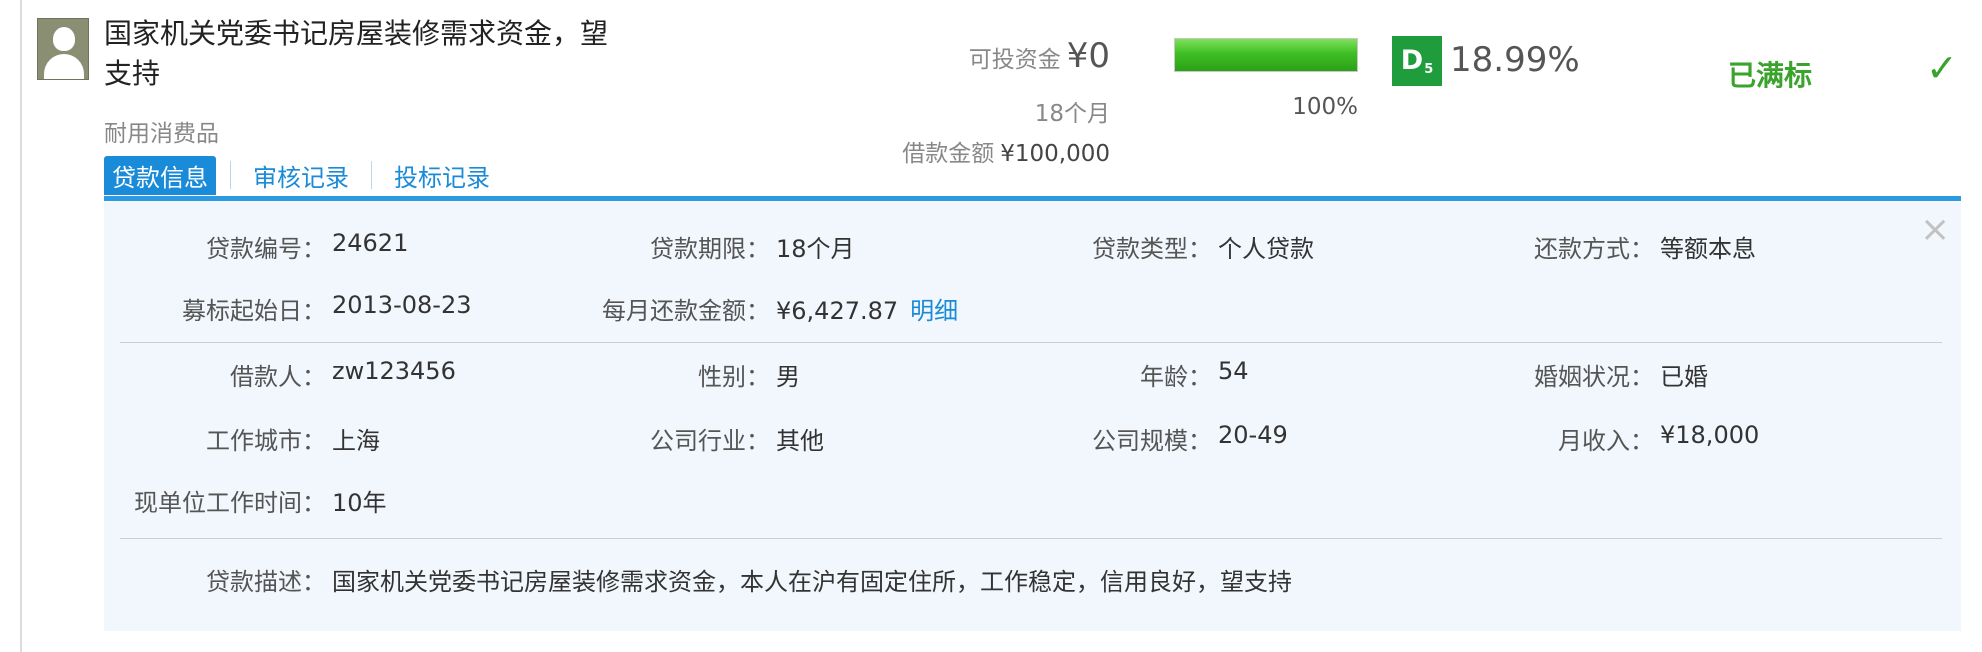  I want to click on loan-term: 18个月, so click(1072, 114).